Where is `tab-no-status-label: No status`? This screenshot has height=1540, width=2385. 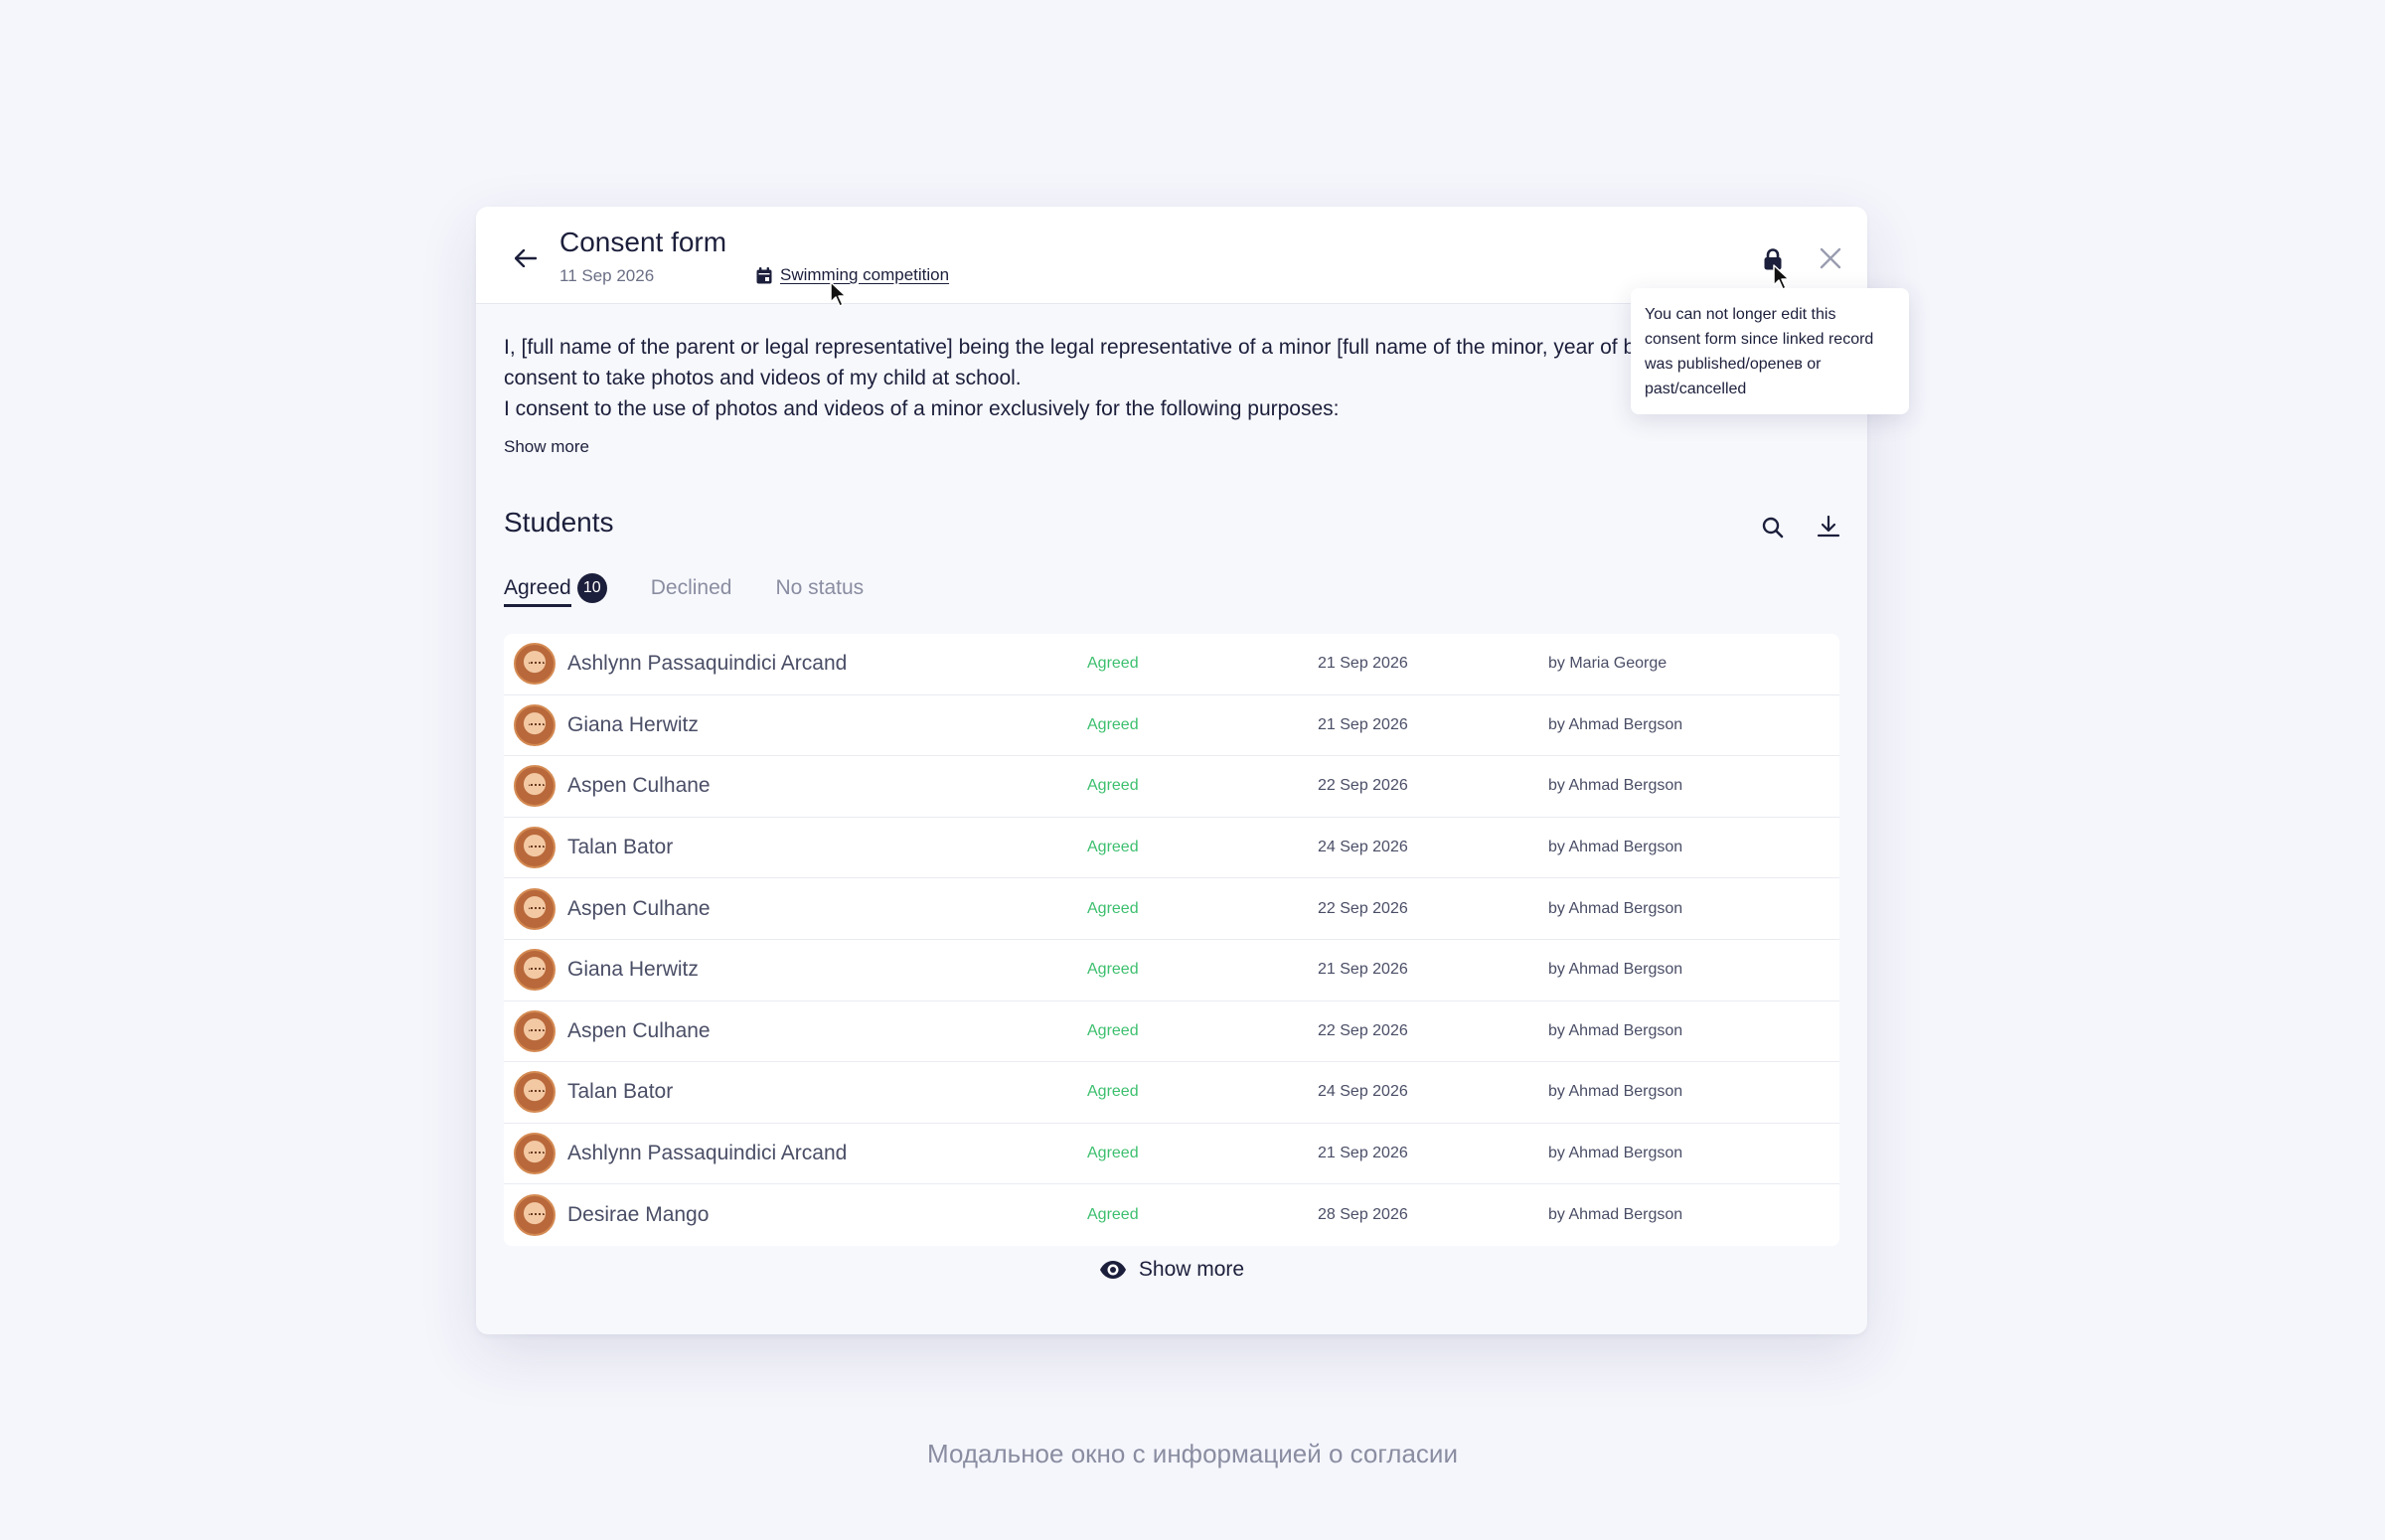
tab-no-status-label: No status is located at coordinates (820, 587).